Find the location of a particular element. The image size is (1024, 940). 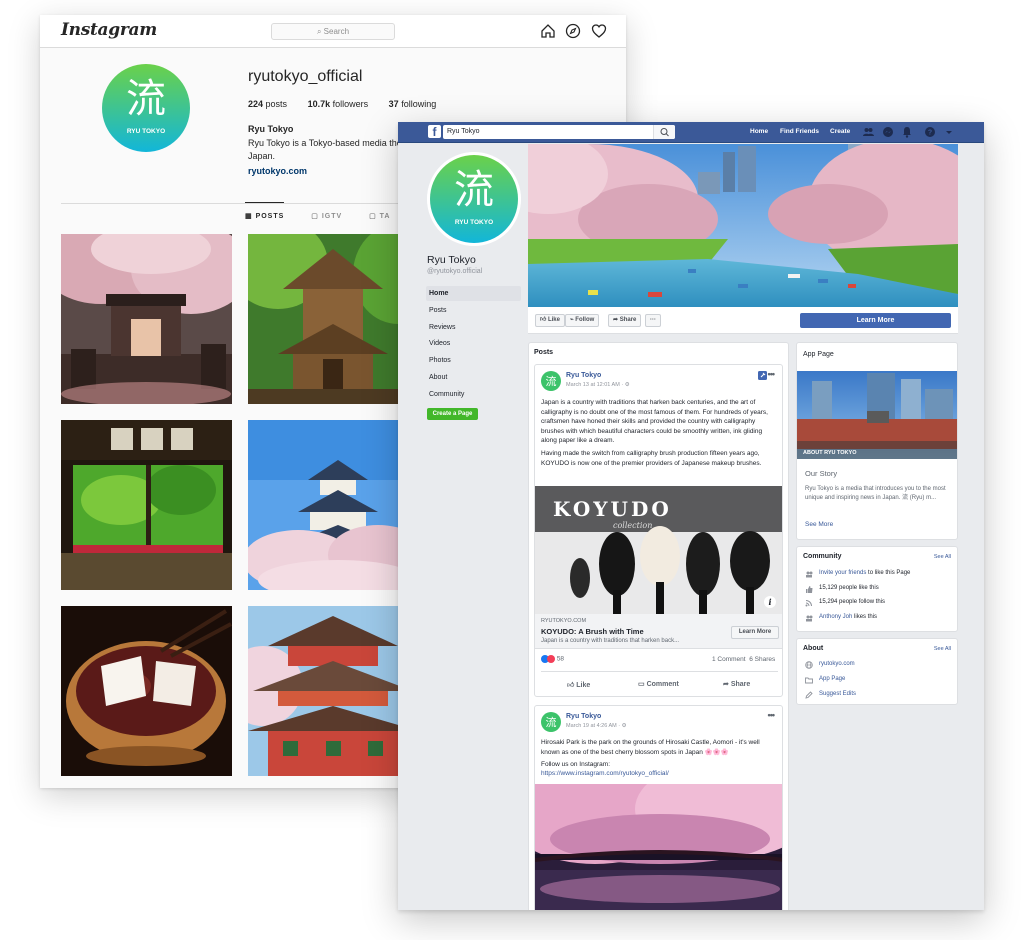

like-page-button: 👍︎ Like is located at coordinates (550, 320).